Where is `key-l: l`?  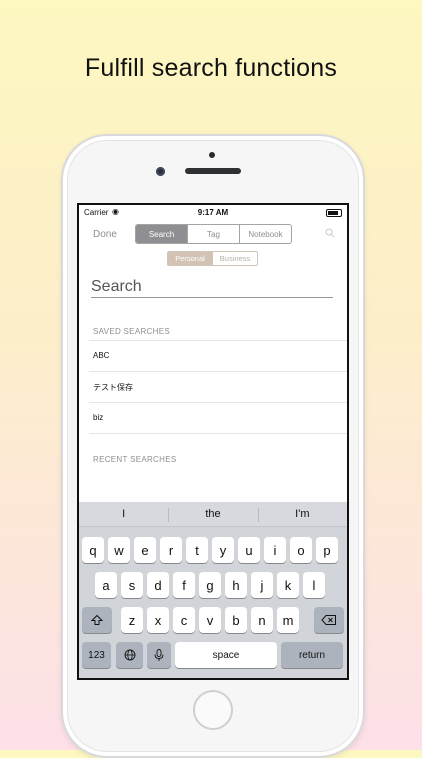
key-l: l is located at coordinates (314, 585).